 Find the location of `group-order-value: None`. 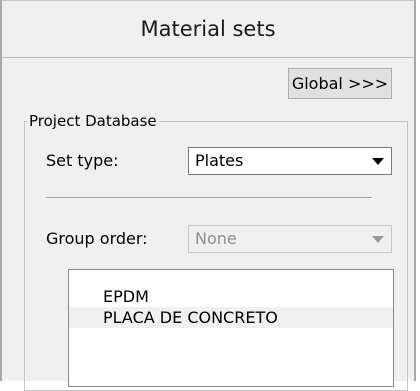

group-order-value: None is located at coordinates (216, 238).